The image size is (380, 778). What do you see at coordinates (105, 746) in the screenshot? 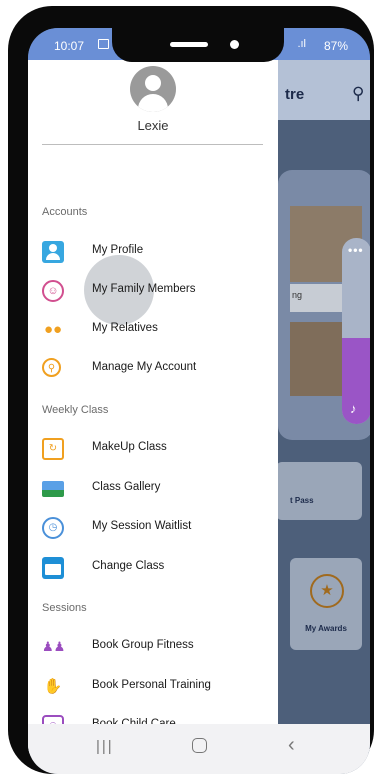
I see `recent-apps-icon: |||` at bounding box center [105, 746].